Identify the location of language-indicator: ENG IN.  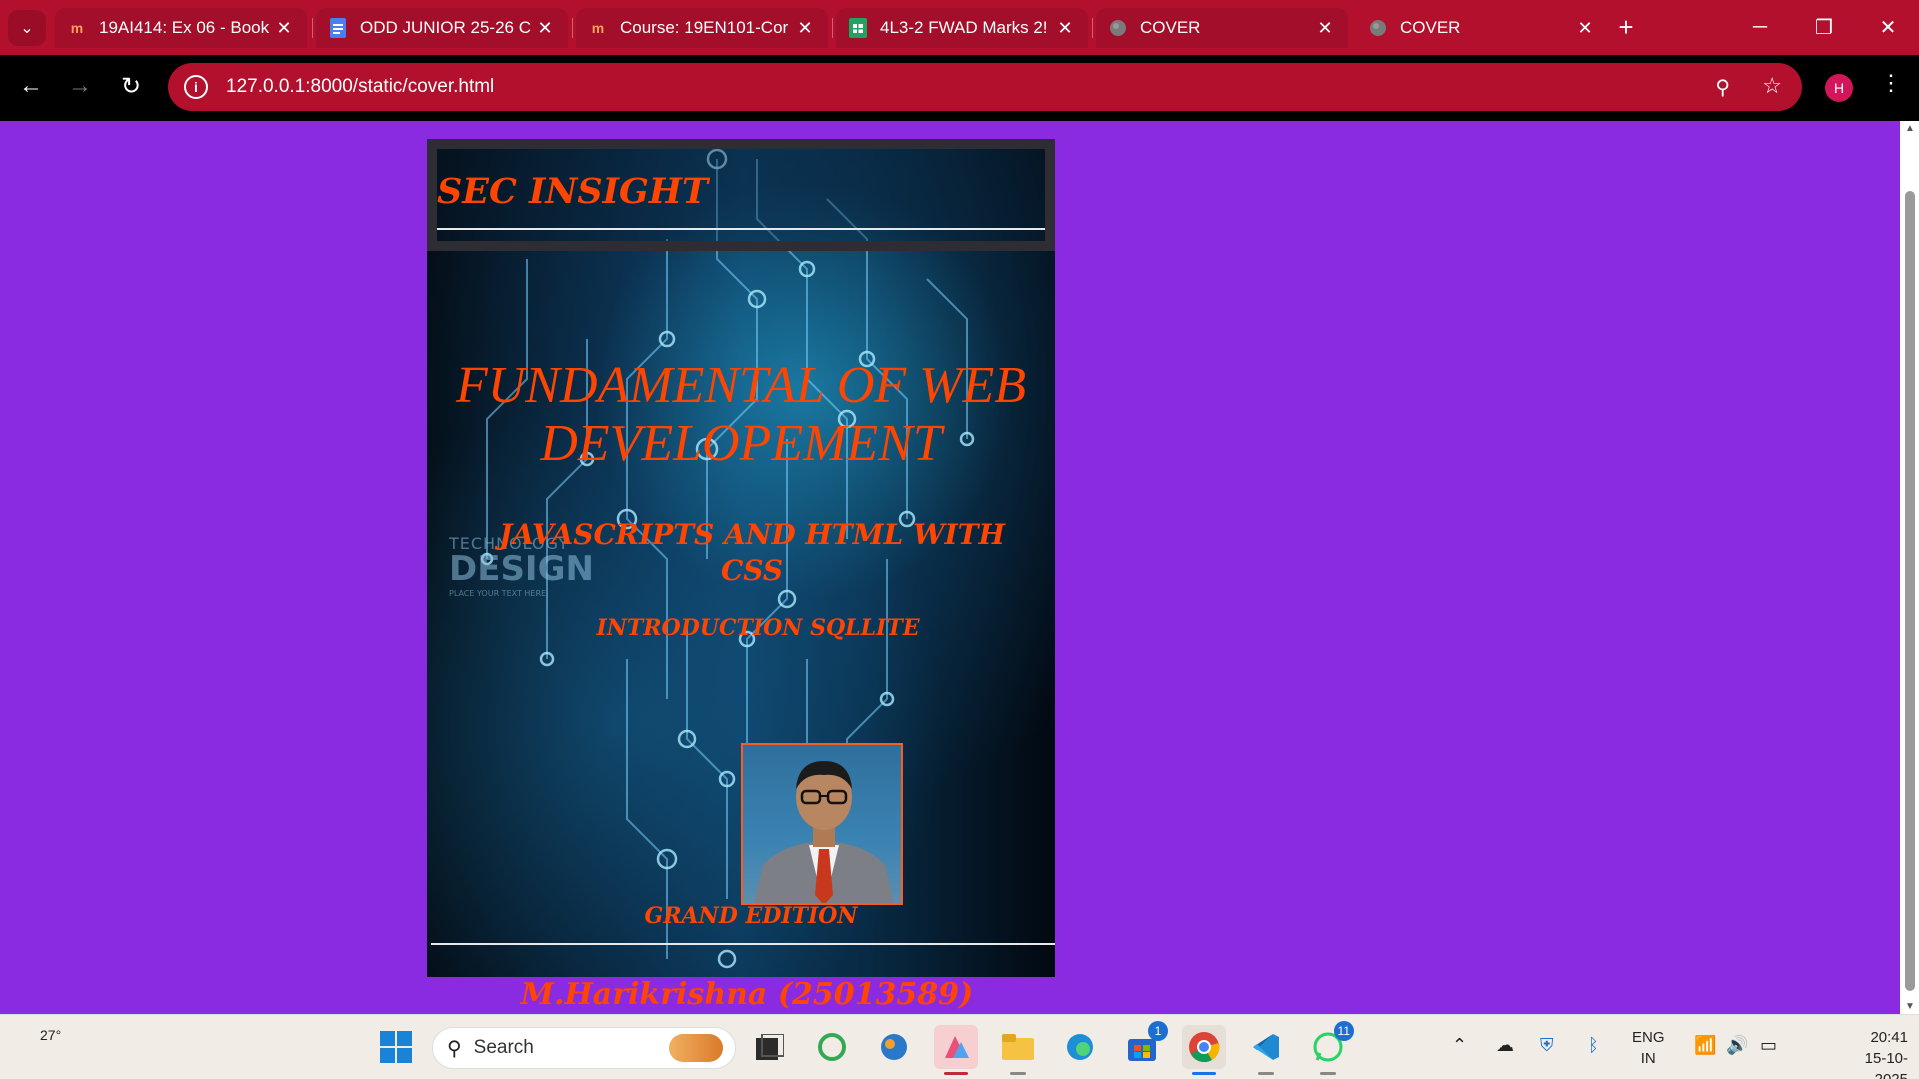
(1648, 1048).